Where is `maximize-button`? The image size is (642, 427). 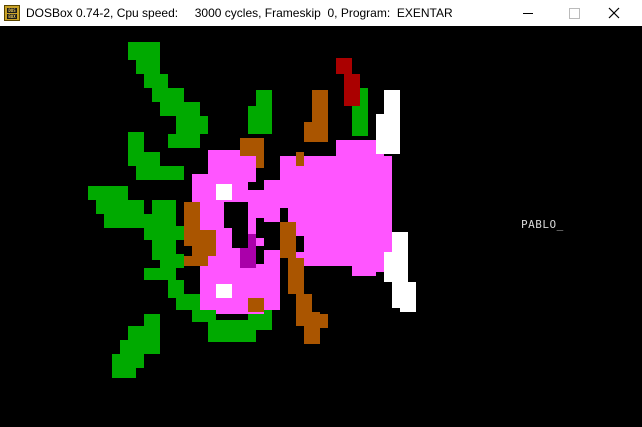
maximize-button is located at coordinates (574, 13).